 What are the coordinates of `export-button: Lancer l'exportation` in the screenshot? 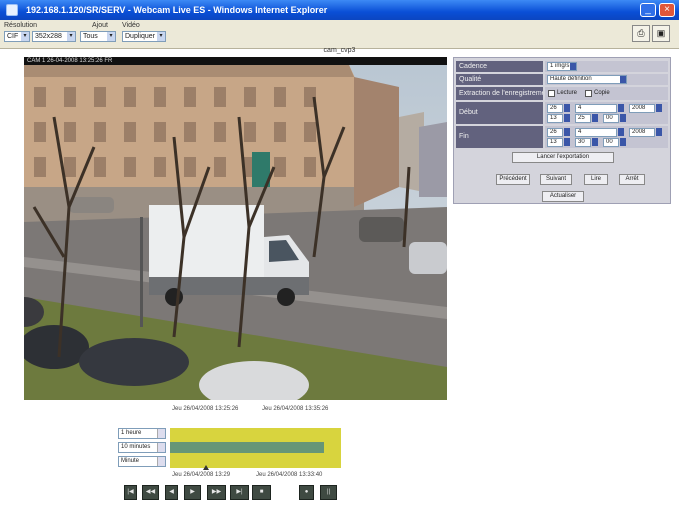 It's located at (563, 157).